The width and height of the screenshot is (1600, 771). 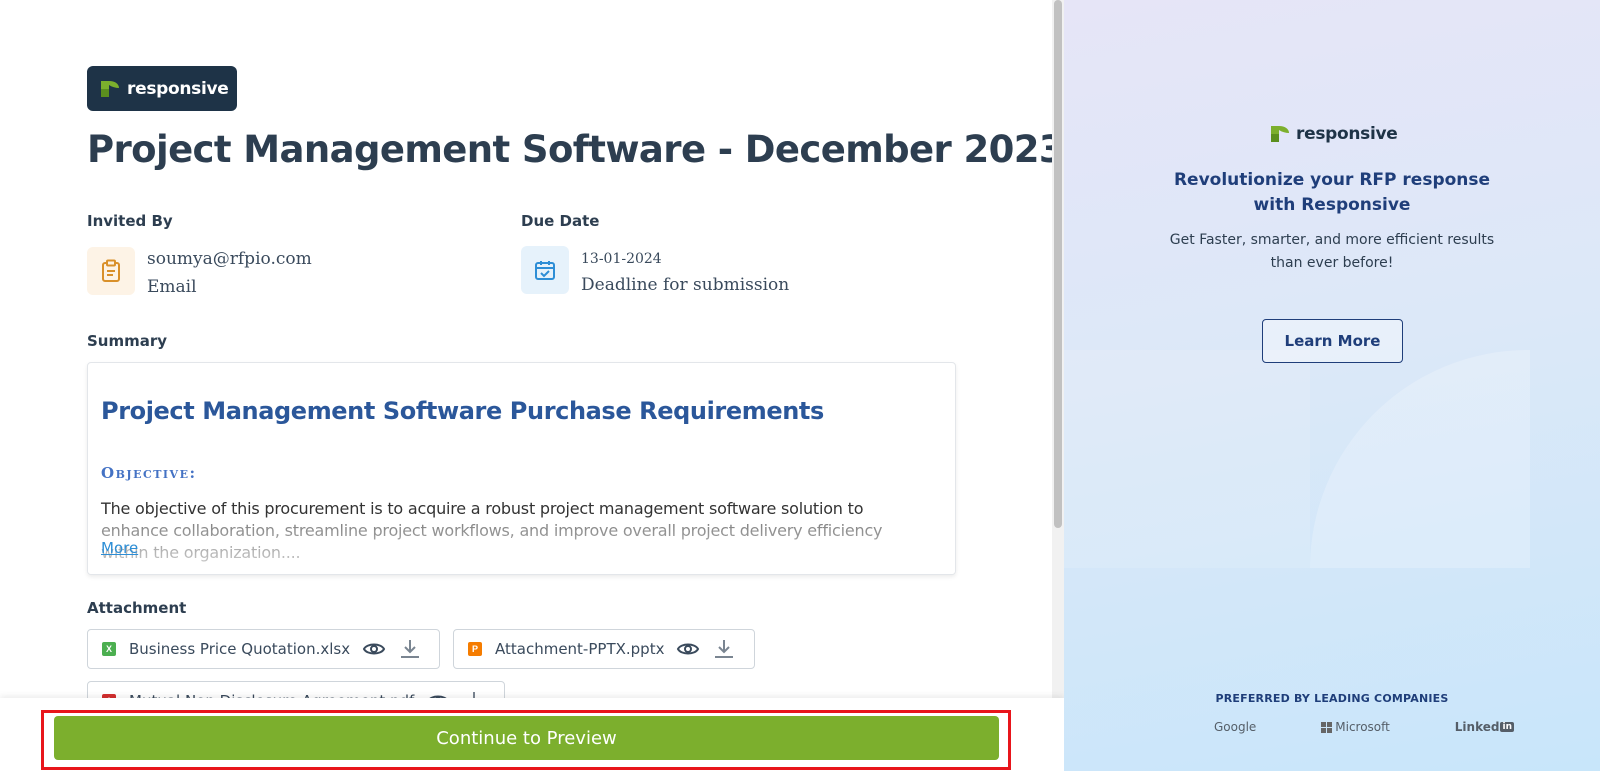 What do you see at coordinates (1327, 727) in the screenshot?
I see `microsoft-grid-icon` at bounding box center [1327, 727].